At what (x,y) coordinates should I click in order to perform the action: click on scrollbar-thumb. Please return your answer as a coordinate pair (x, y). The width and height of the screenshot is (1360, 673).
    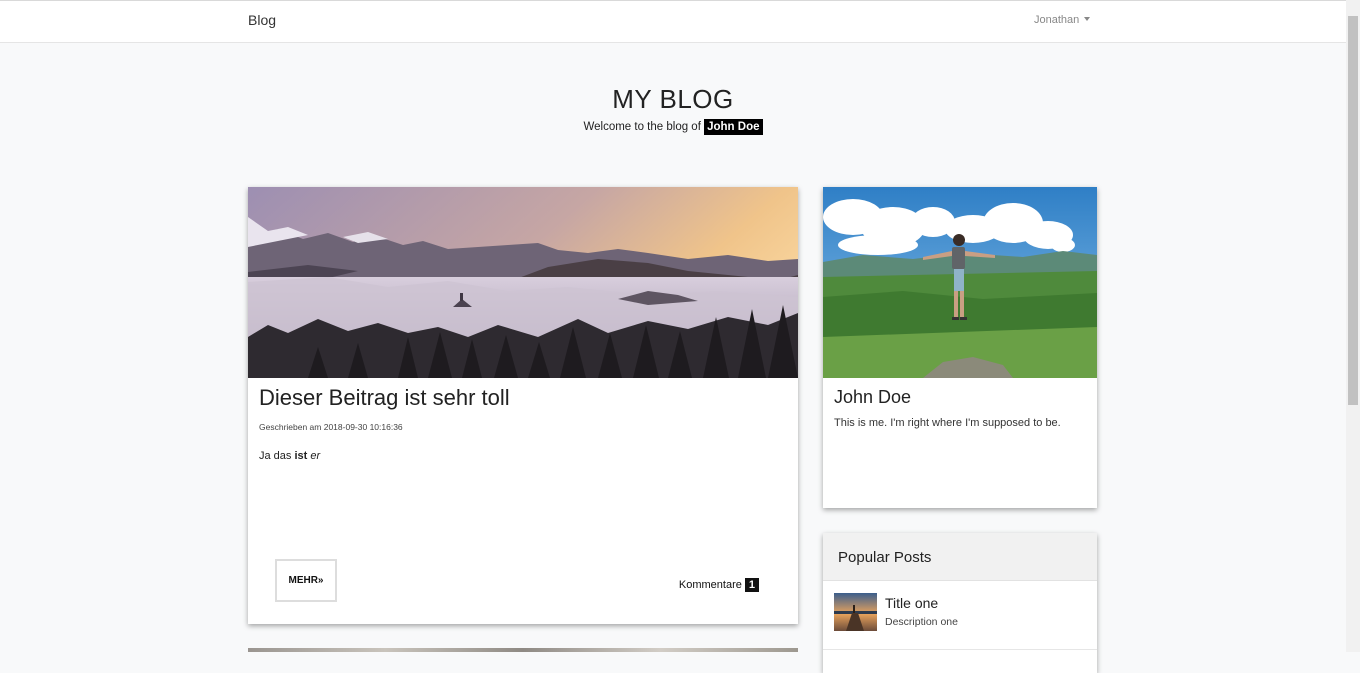
    Looking at the image, I should click on (1353, 210).